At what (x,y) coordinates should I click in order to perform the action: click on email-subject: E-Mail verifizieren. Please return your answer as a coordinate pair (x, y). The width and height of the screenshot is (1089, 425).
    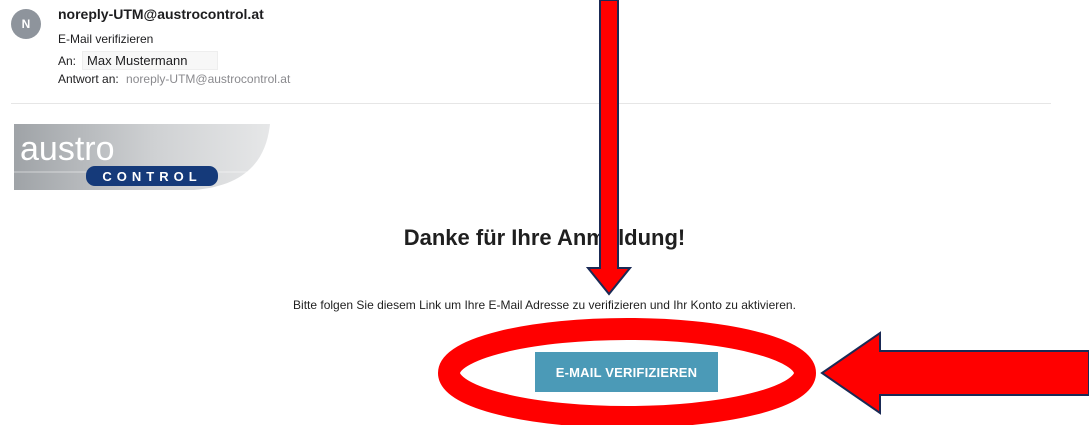
    Looking at the image, I should click on (106, 39).